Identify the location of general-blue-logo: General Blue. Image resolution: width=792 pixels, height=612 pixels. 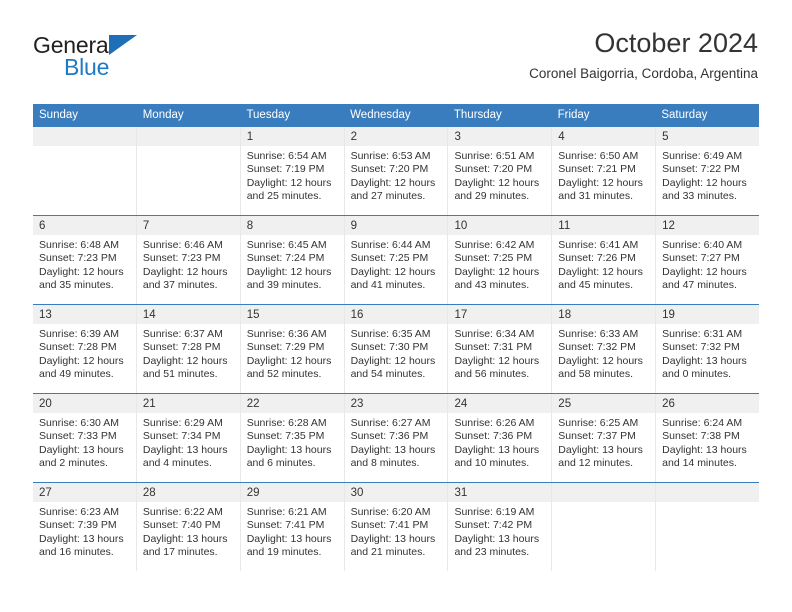
(123, 60).